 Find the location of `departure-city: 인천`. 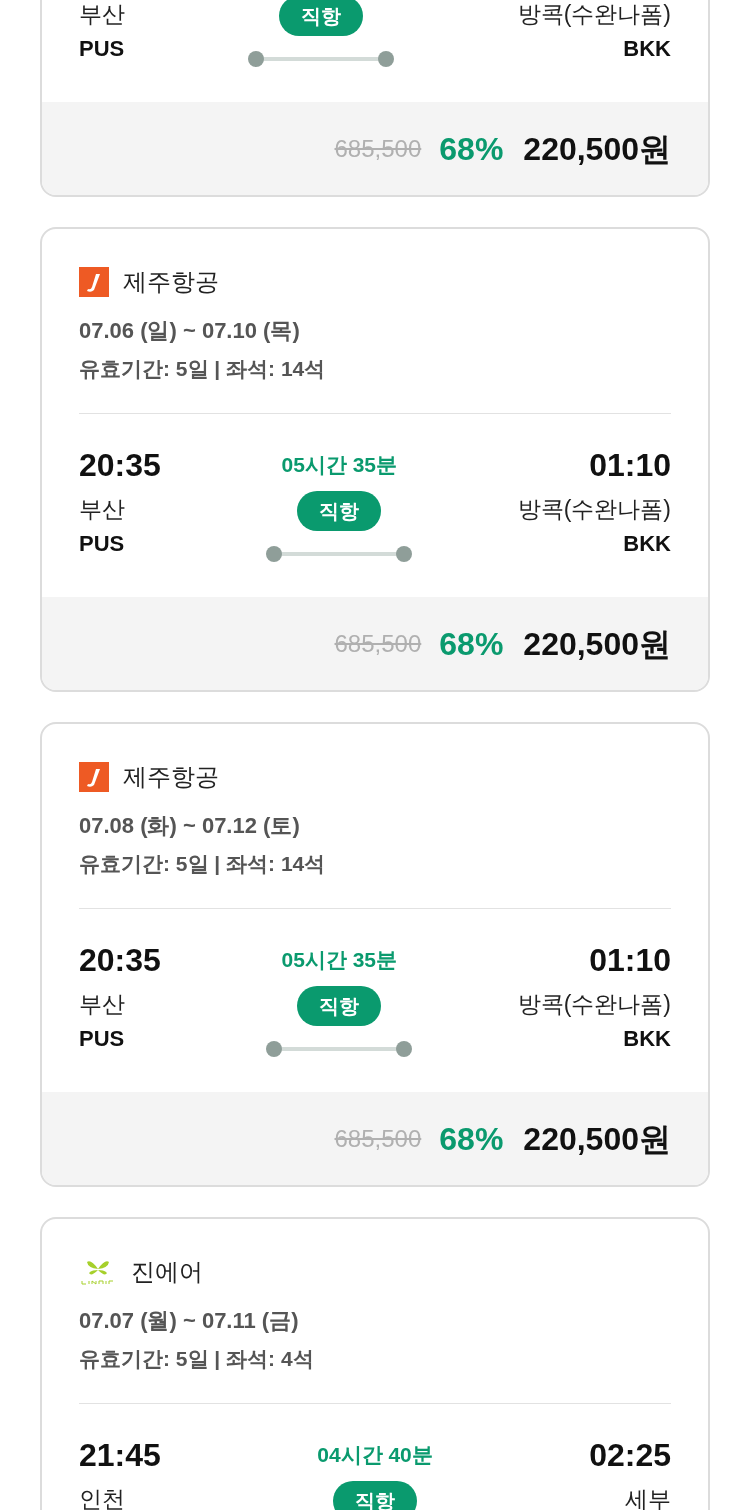

departure-city: 인천 is located at coordinates (102, 1498).